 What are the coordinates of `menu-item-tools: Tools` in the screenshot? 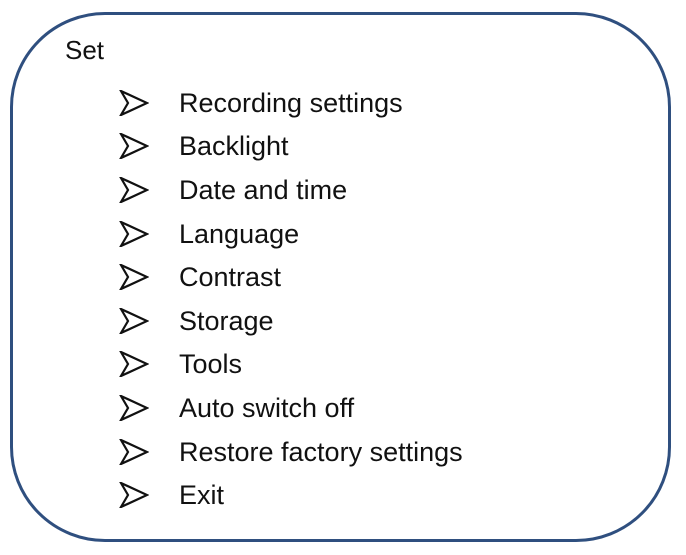 It's located at (291, 365).